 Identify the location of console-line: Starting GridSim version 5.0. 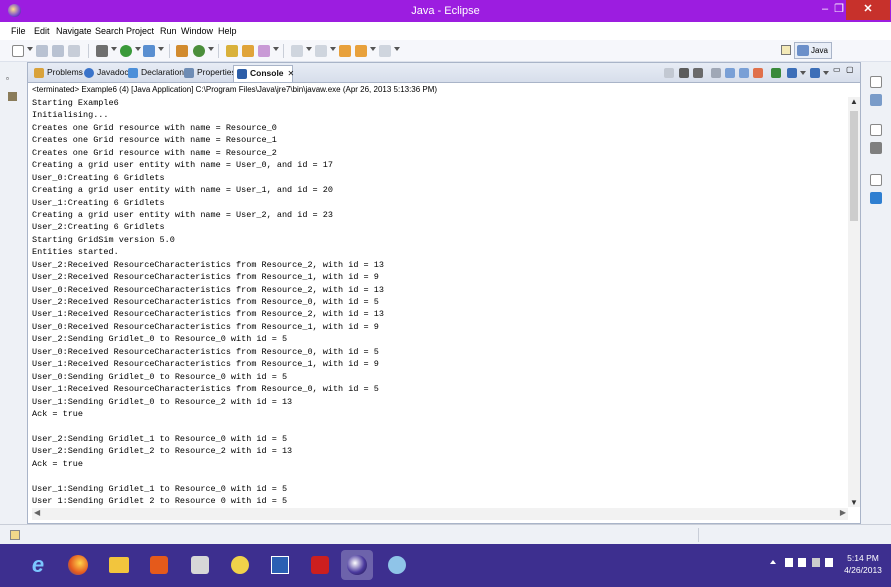
(103, 239).